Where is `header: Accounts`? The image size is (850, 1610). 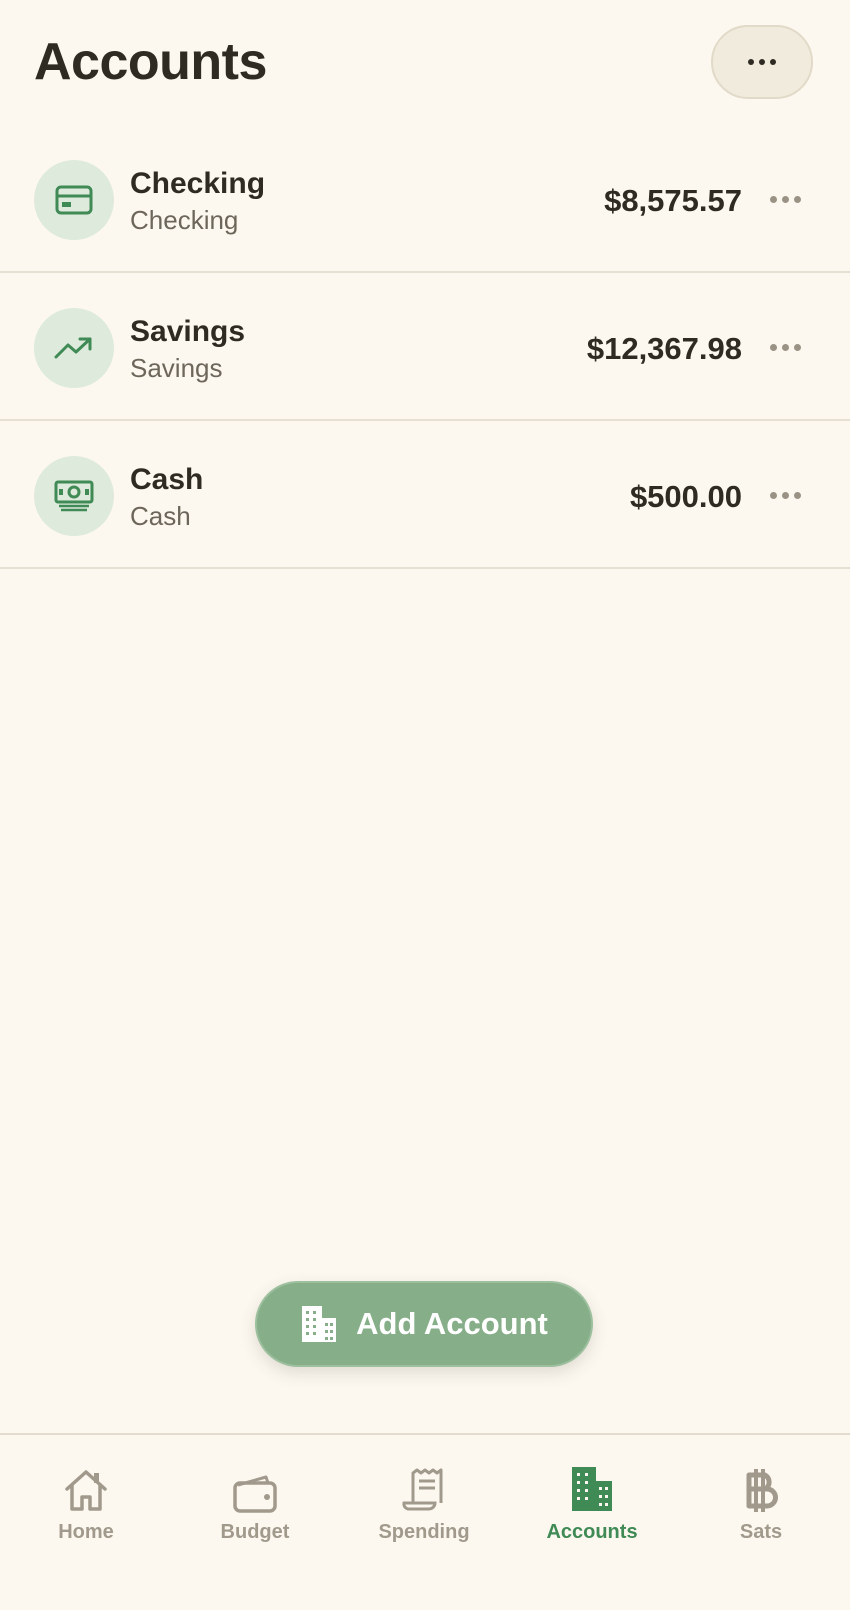
header: Accounts is located at coordinates (425, 64).